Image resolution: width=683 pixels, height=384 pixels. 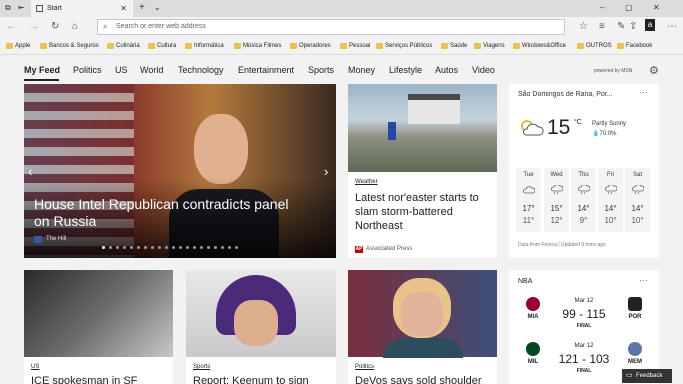 What do you see at coordinates (602, 27) in the screenshot?
I see `hub-icon: ≡` at bounding box center [602, 27].